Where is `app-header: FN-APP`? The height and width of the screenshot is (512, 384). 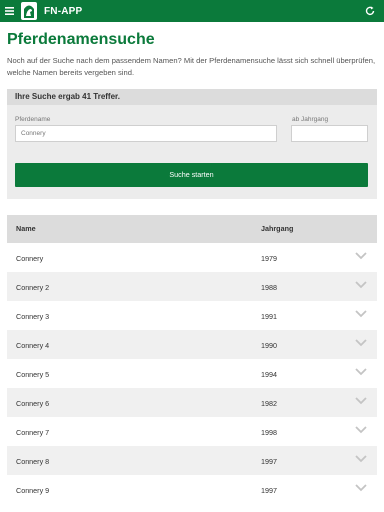 app-header: FN-APP is located at coordinates (192, 11).